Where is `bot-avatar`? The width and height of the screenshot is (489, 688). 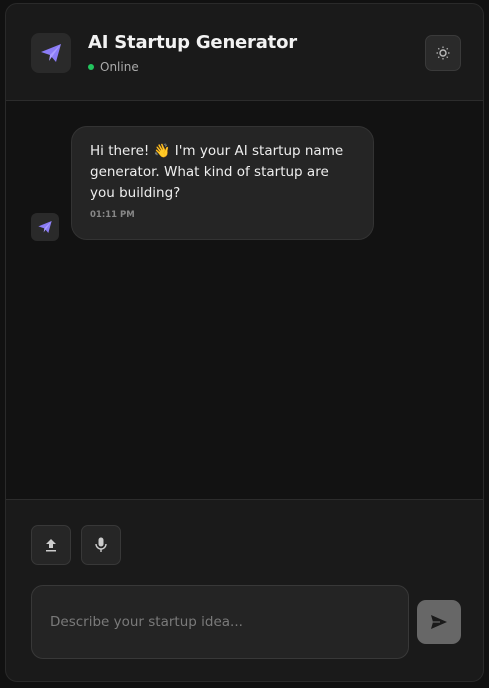
bot-avatar is located at coordinates (45, 227).